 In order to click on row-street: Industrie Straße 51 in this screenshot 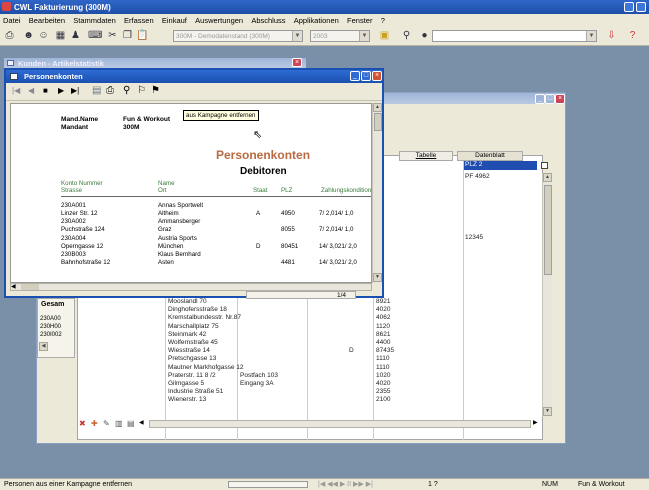, I will do `click(196, 392)`.